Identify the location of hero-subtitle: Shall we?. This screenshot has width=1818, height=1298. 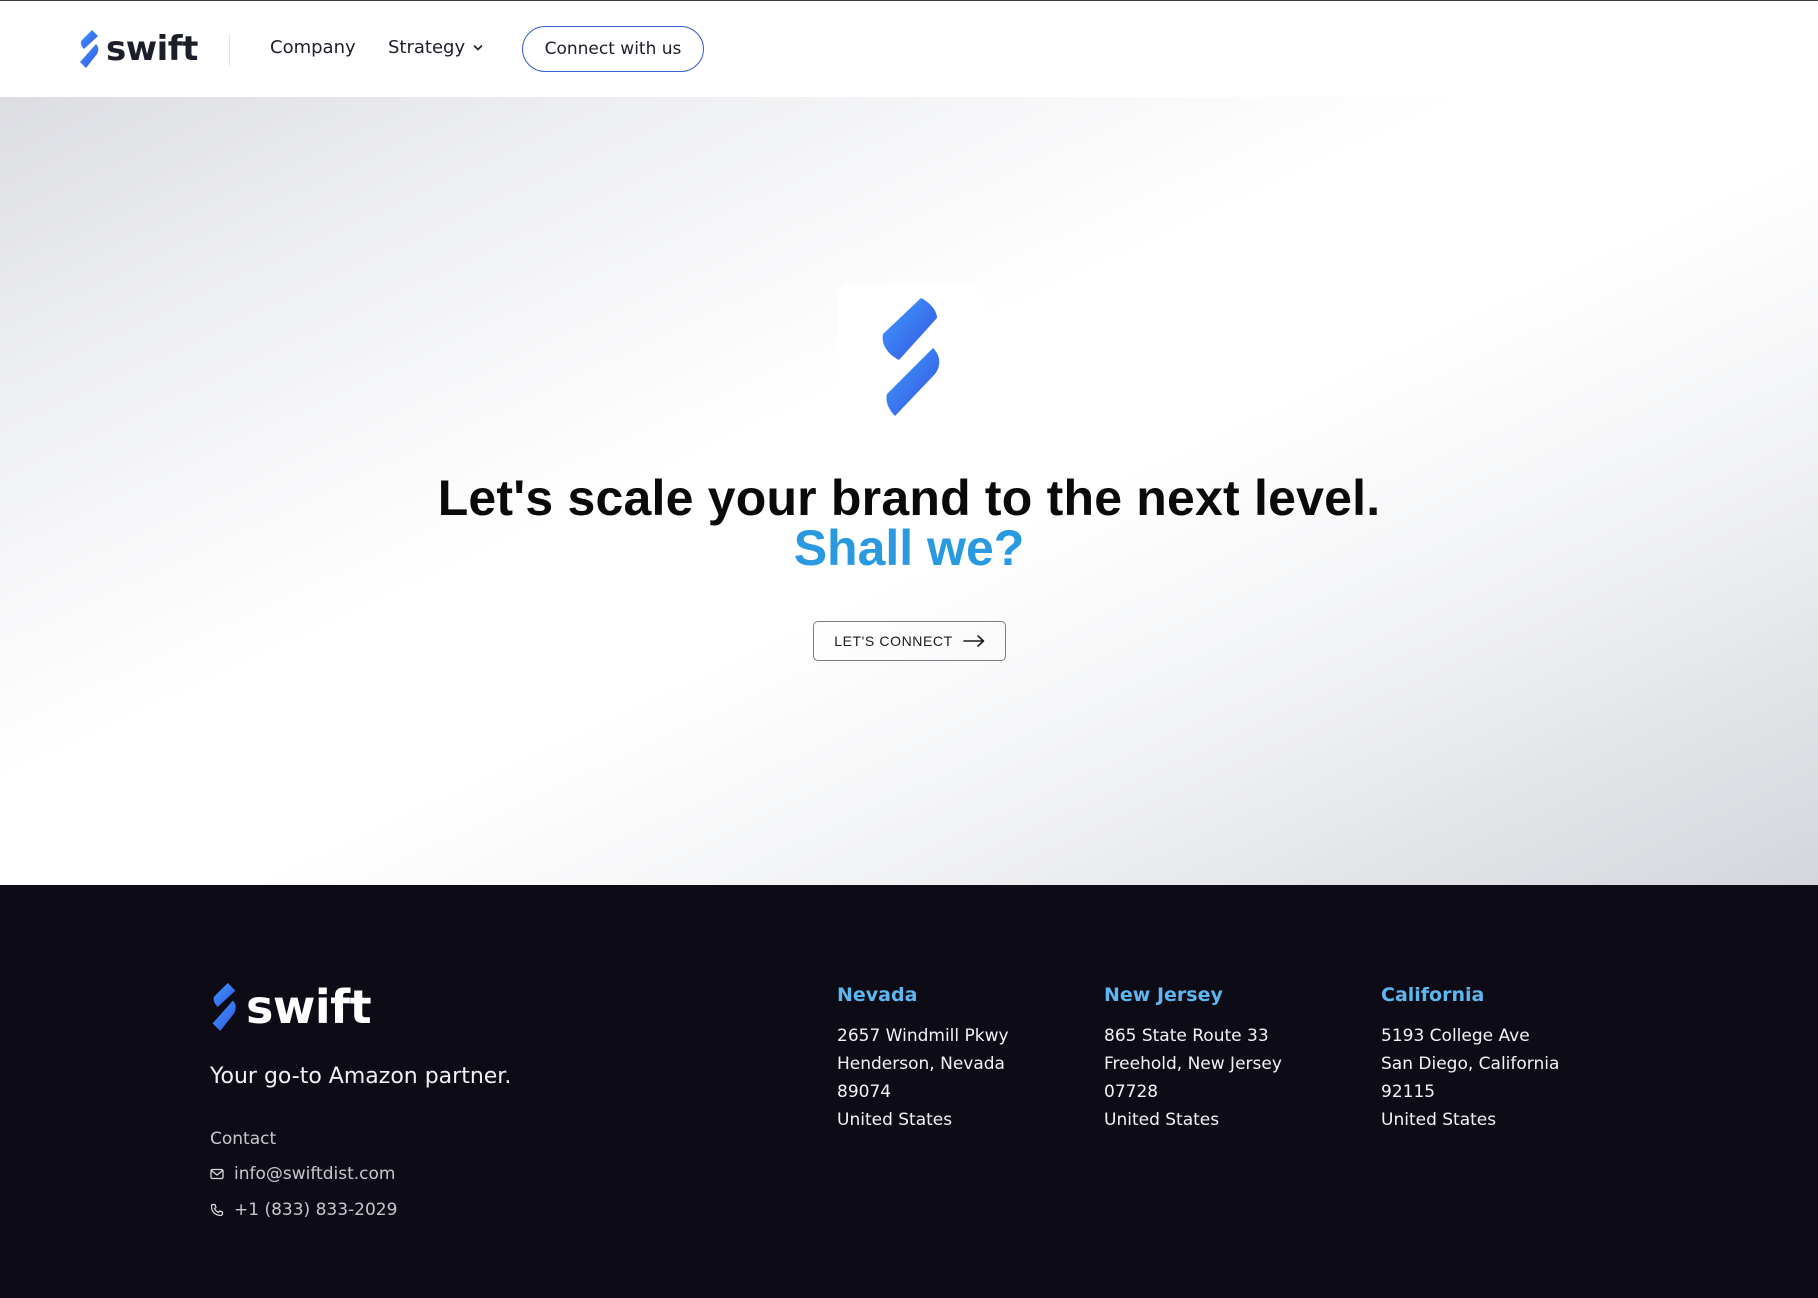
(909, 548).